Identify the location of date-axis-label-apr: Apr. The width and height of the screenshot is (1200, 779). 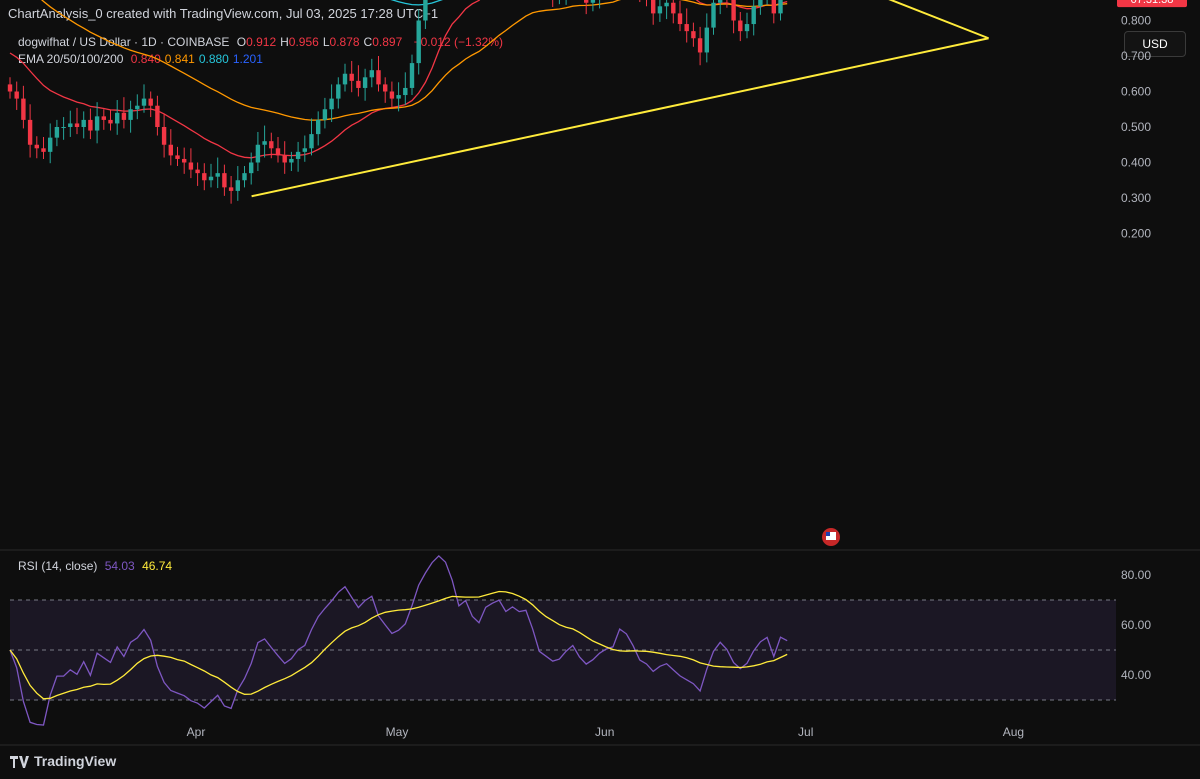
(196, 732).